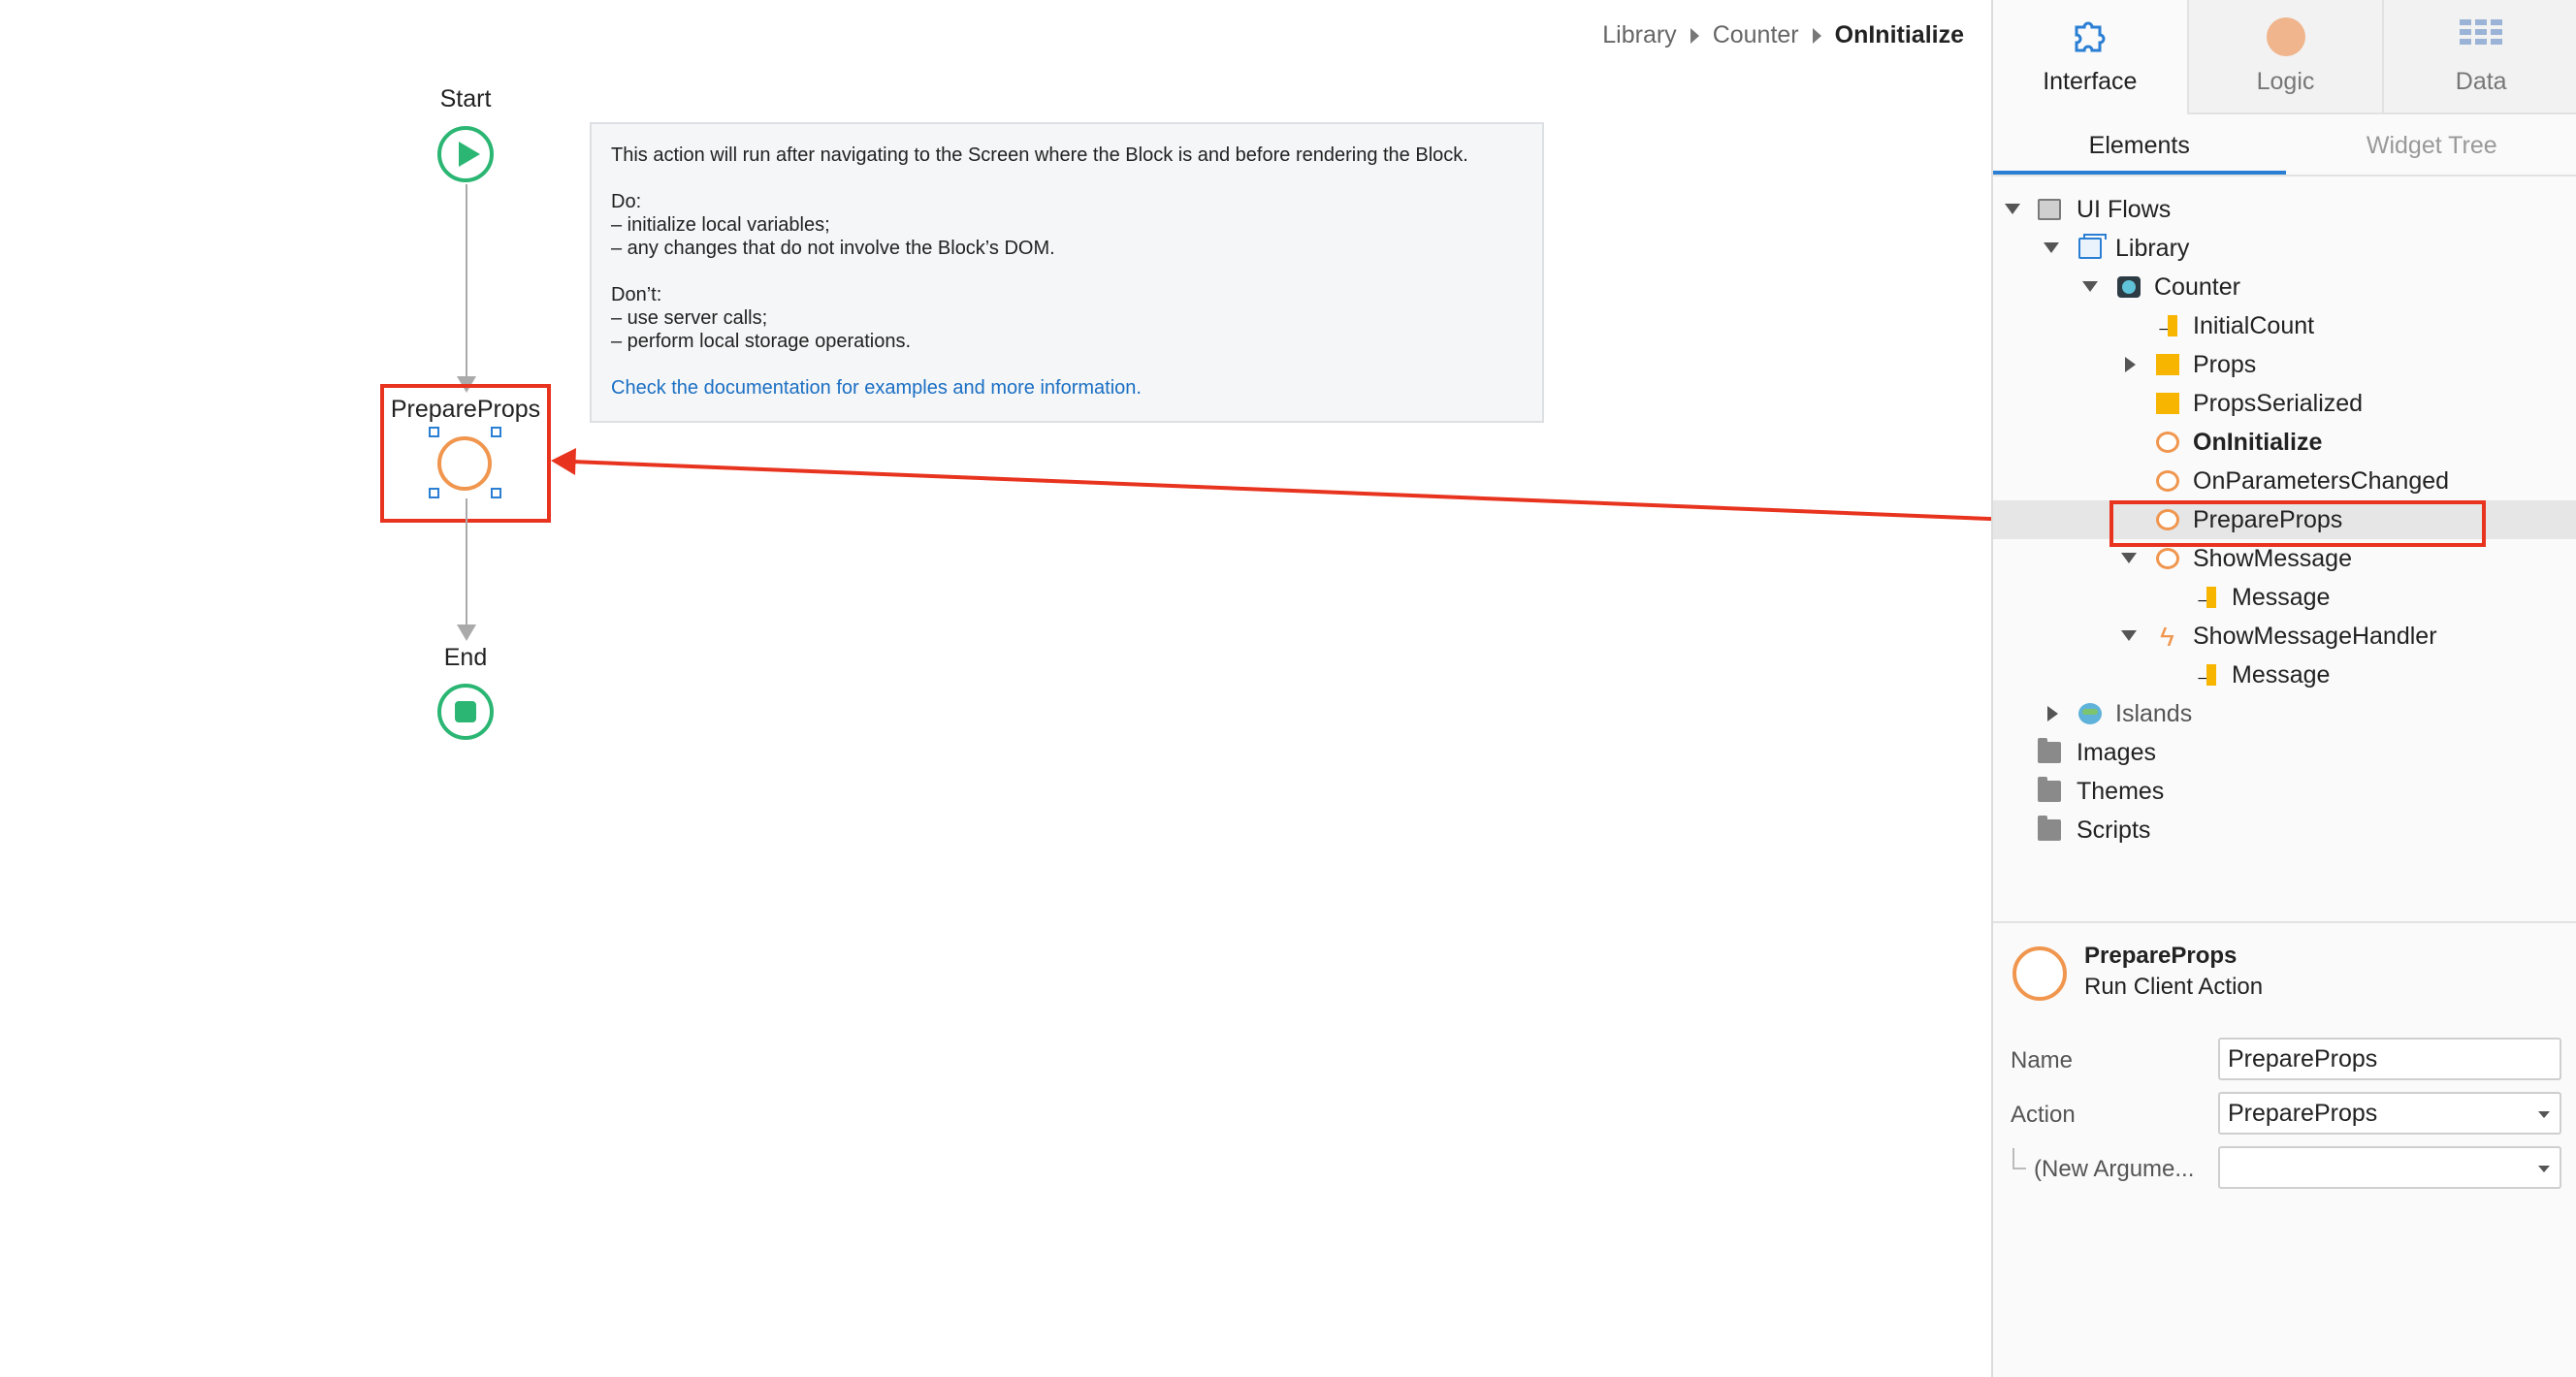 This screenshot has width=2576, height=1377. I want to click on property-label: Action, so click(2043, 1115).